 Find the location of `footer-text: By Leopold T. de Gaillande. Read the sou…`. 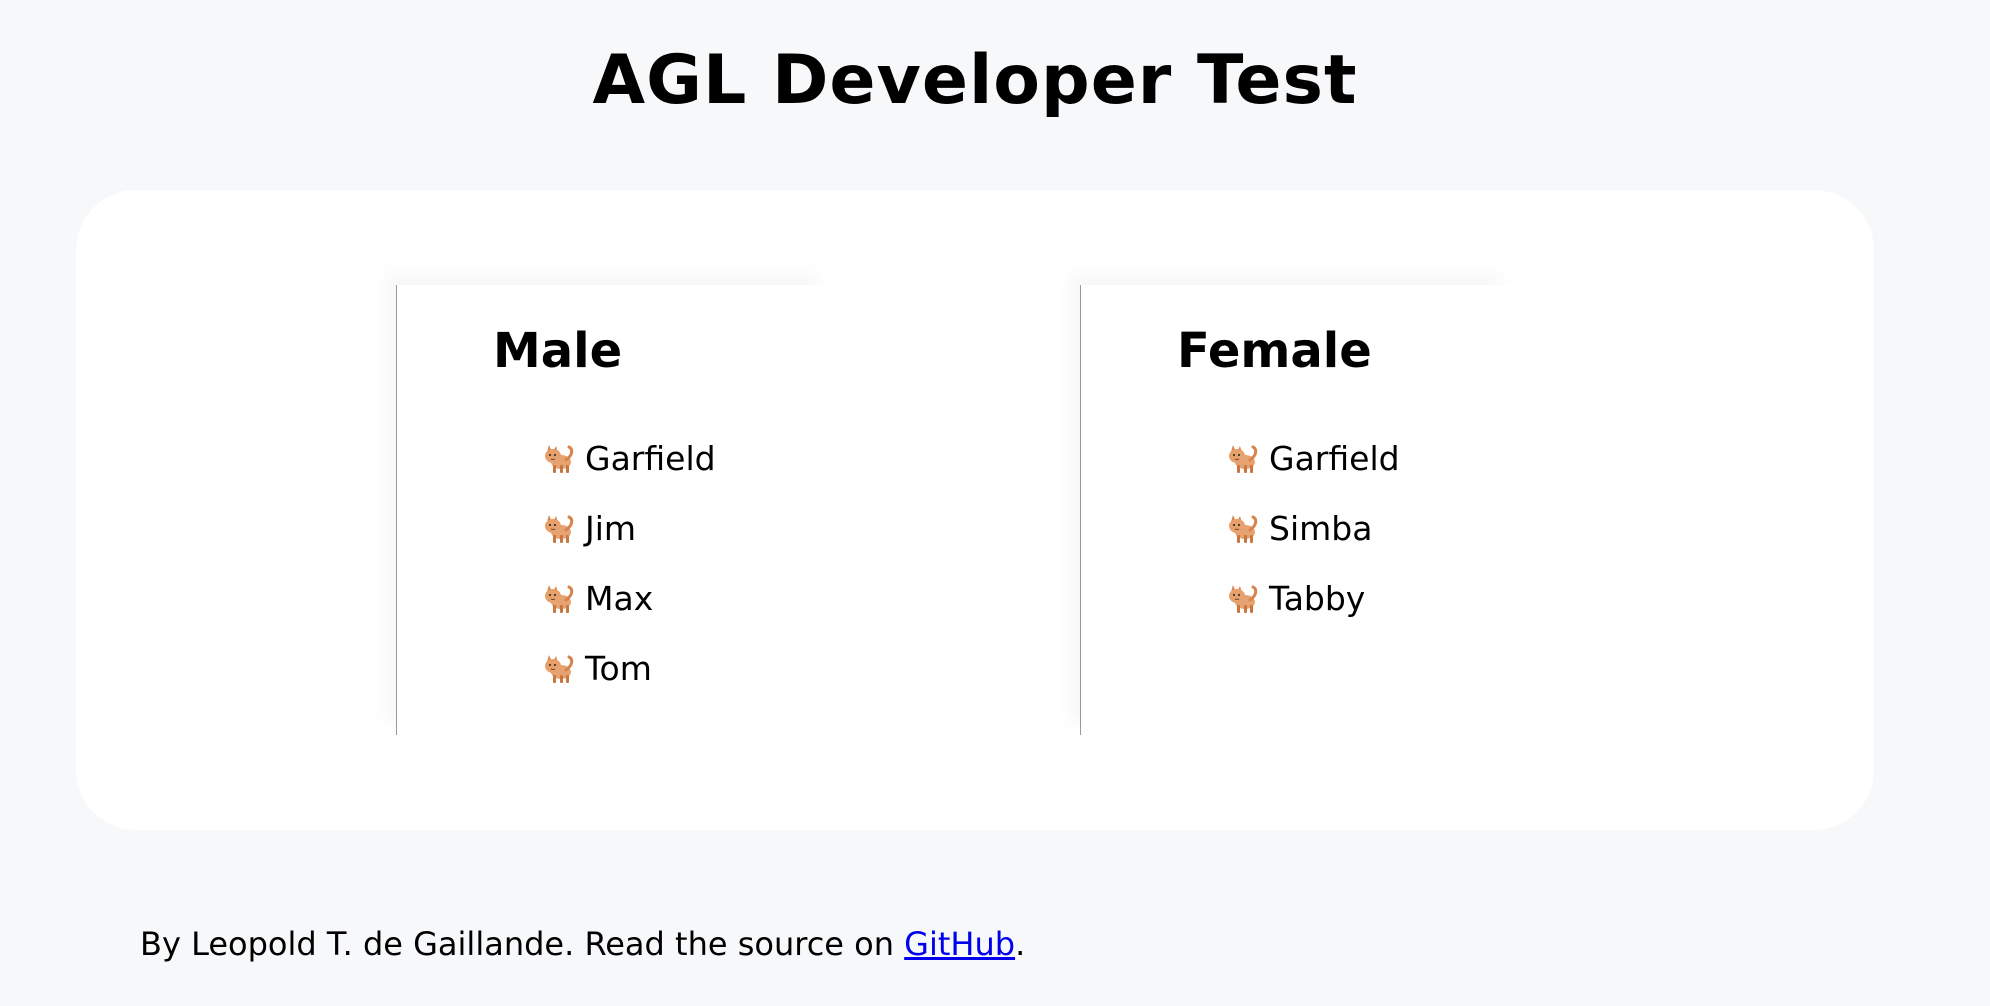

footer-text: By Leopold T. de Gaillande. Read the sou… is located at coordinates (522, 944).